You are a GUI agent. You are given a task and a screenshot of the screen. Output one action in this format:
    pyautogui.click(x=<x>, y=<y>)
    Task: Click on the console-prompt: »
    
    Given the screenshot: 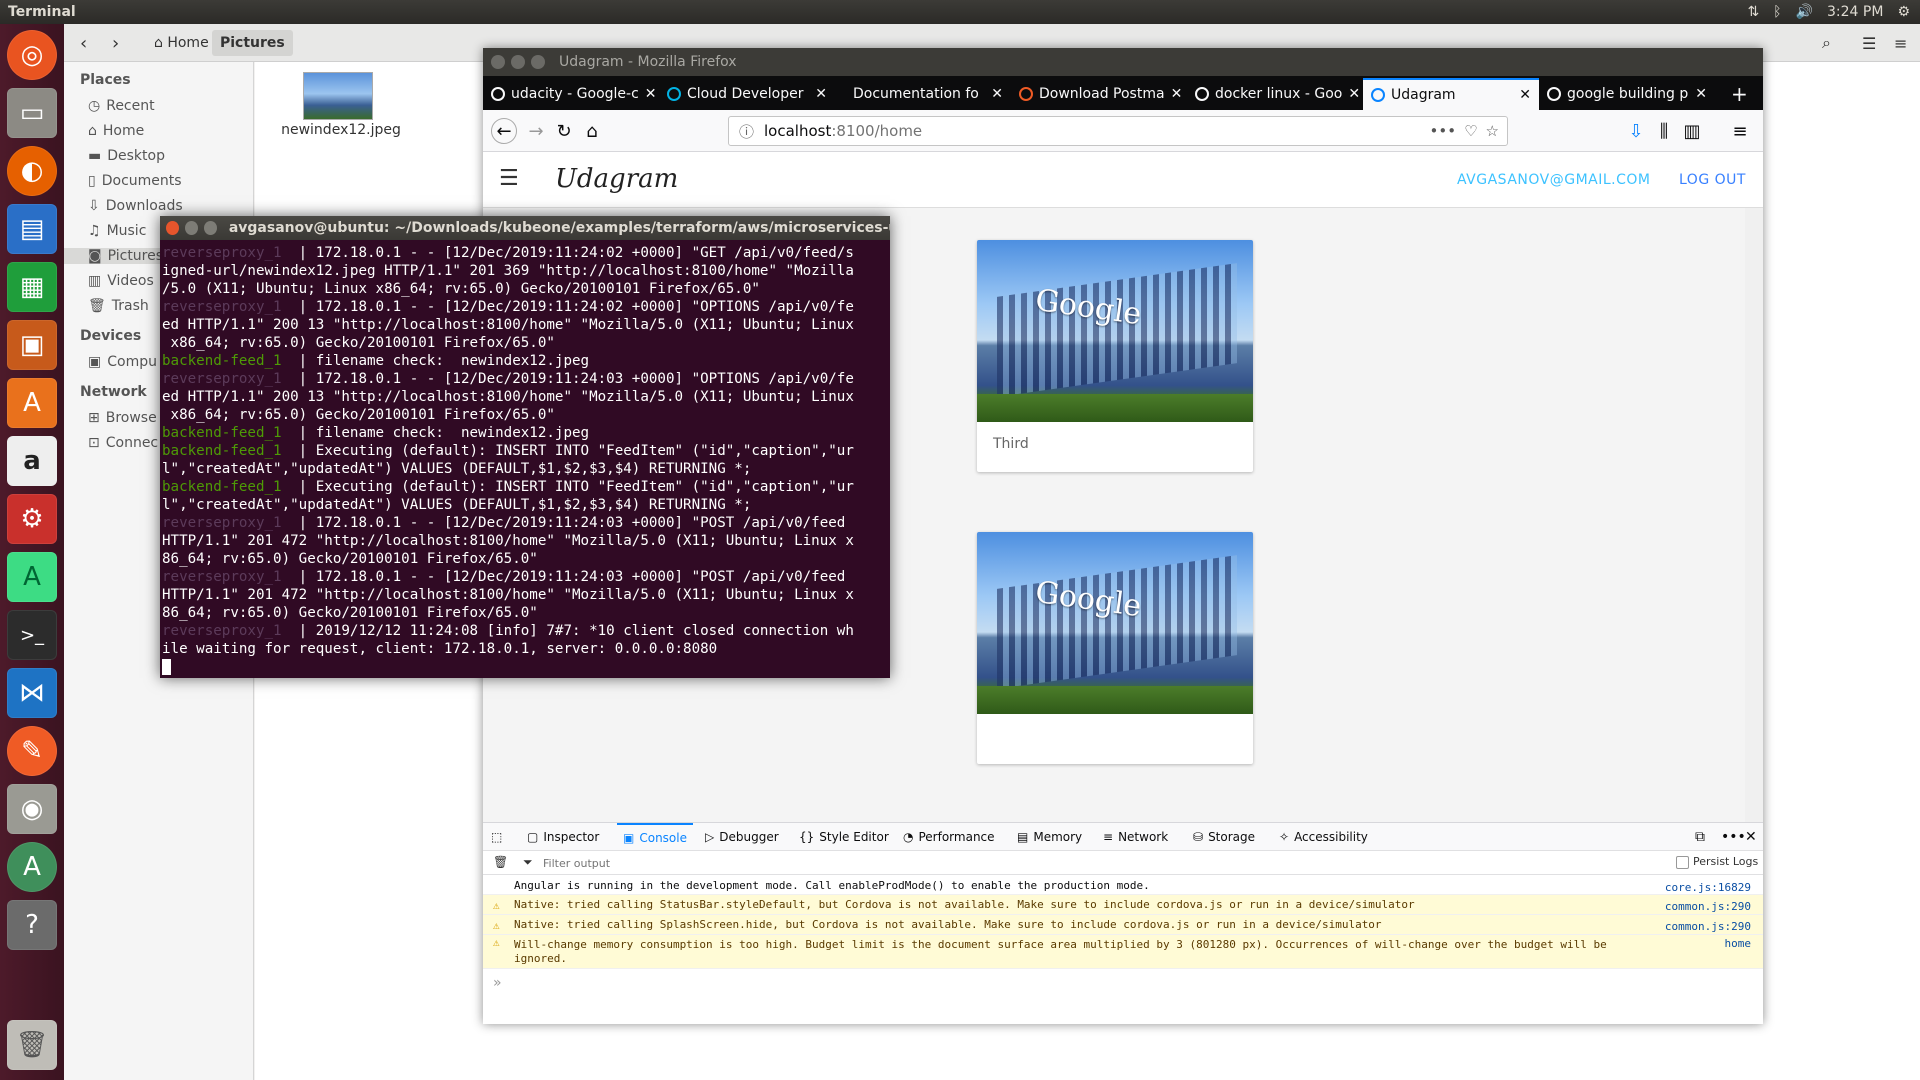 What is the action you would take?
    pyautogui.click(x=497, y=983)
    